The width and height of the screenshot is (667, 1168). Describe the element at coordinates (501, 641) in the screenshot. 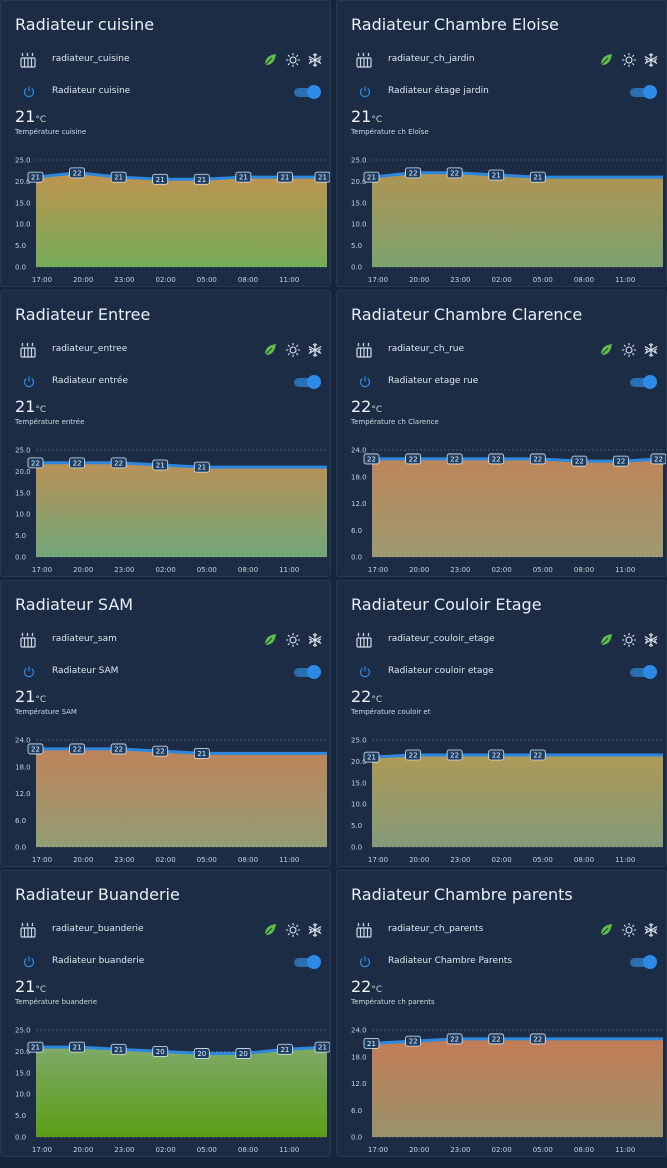

I see `climate-entity-row: radiateur_couloir_etage` at that location.